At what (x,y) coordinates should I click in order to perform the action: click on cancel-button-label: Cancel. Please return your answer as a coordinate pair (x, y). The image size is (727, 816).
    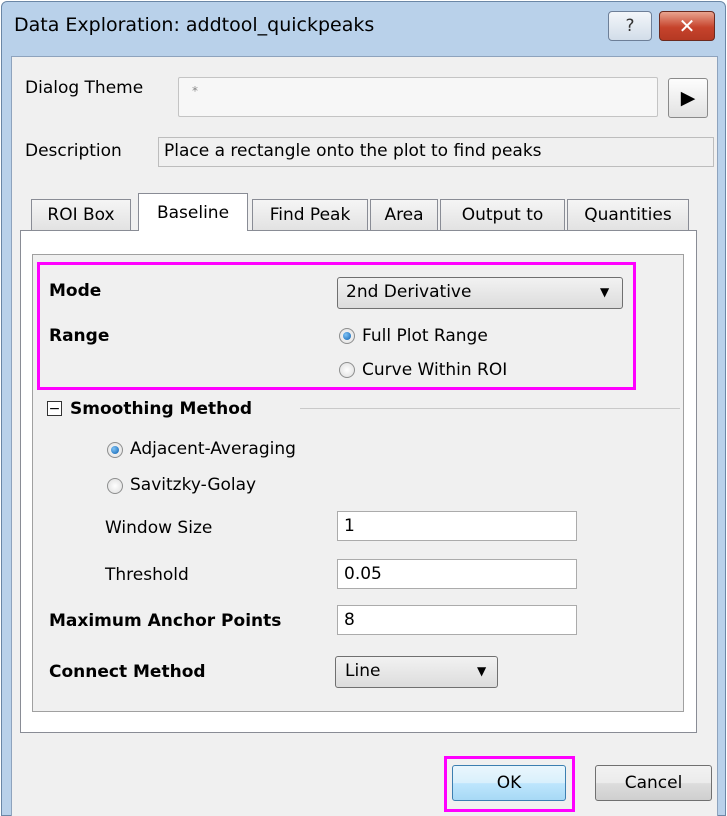
    Looking at the image, I should click on (653, 783).